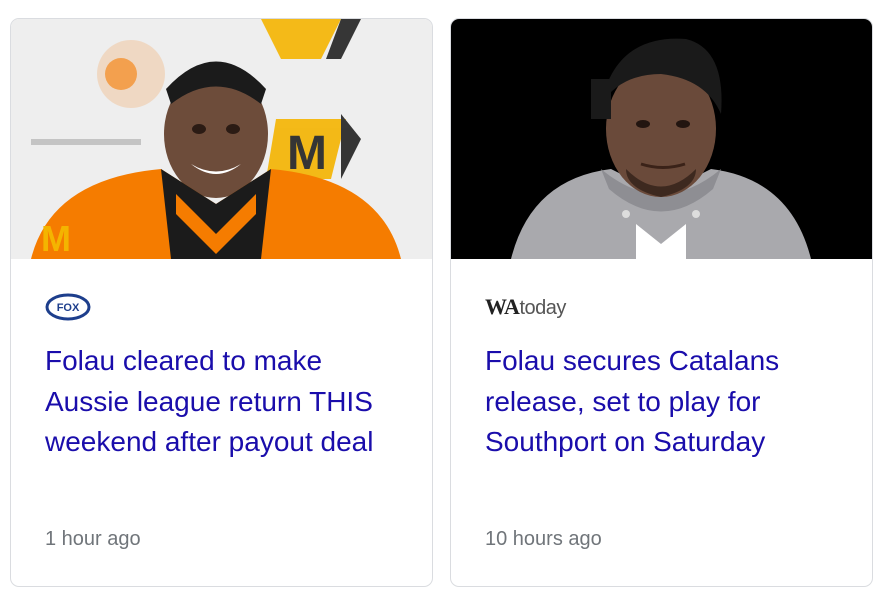 The image size is (887, 604). Describe the element at coordinates (93, 539) in the screenshot. I see `news-timestamp: 1 hour ago` at that location.